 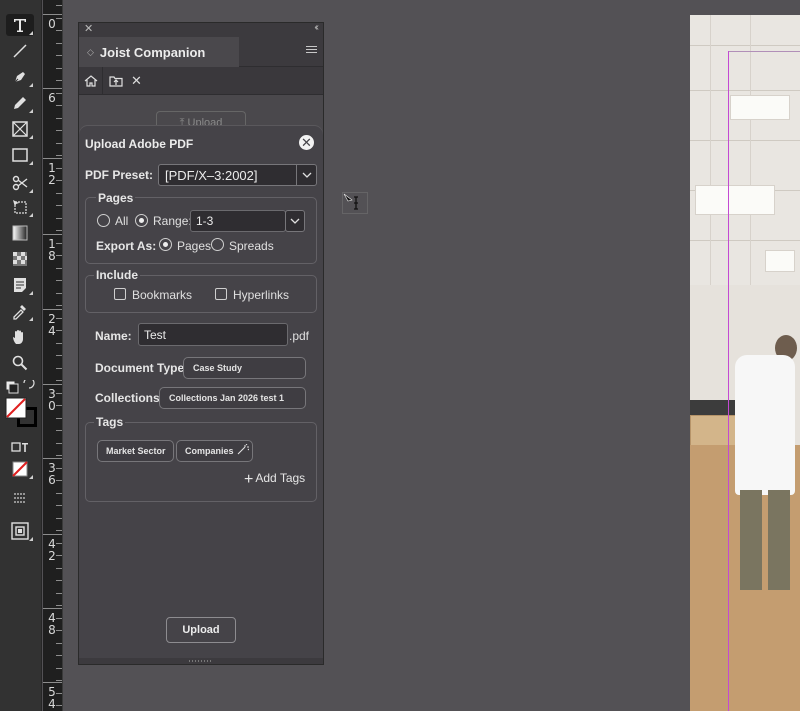 I want to click on pdf-preset-select: [PDF/X–3:2002], so click(x=237, y=175).